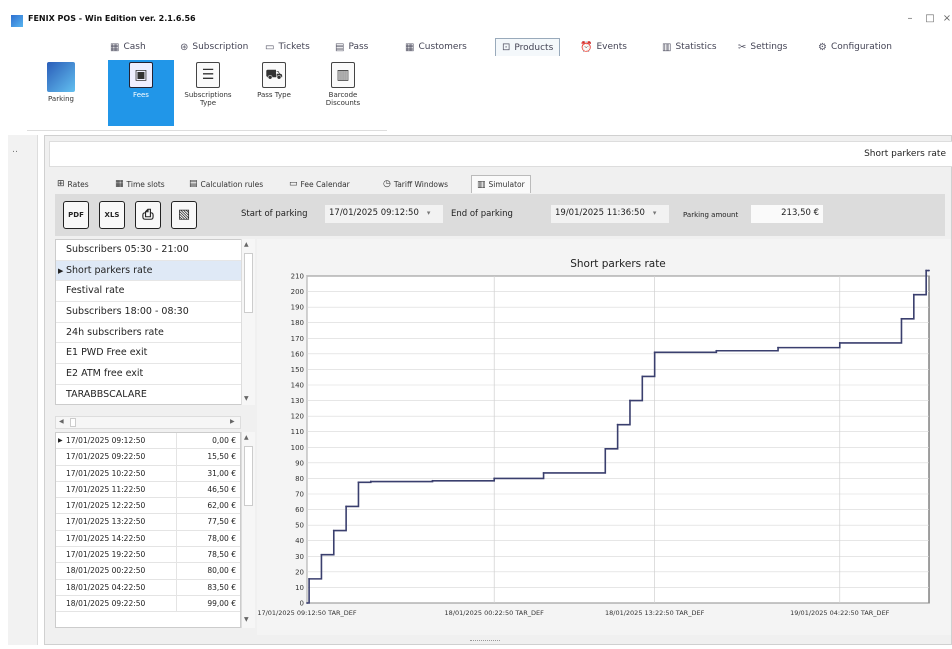  I want to click on statistics-icon: ▥, so click(667, 47).